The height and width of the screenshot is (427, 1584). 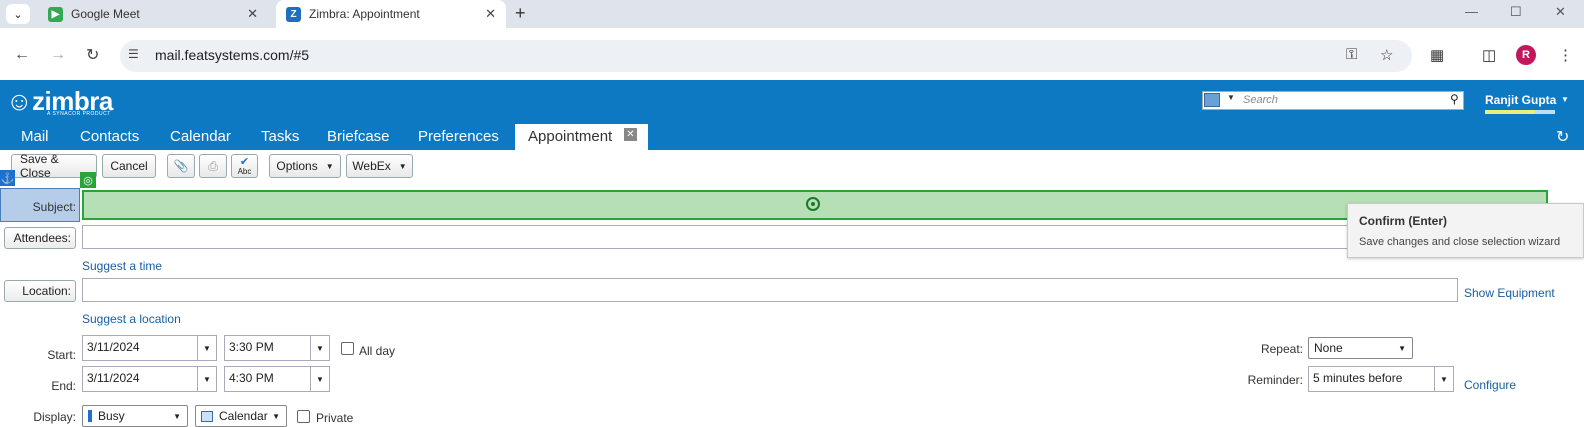 What do you see at coordinates (347, 348) in the screenshot?
I see `all-day-checkbox` at bounding box center [347, 348].